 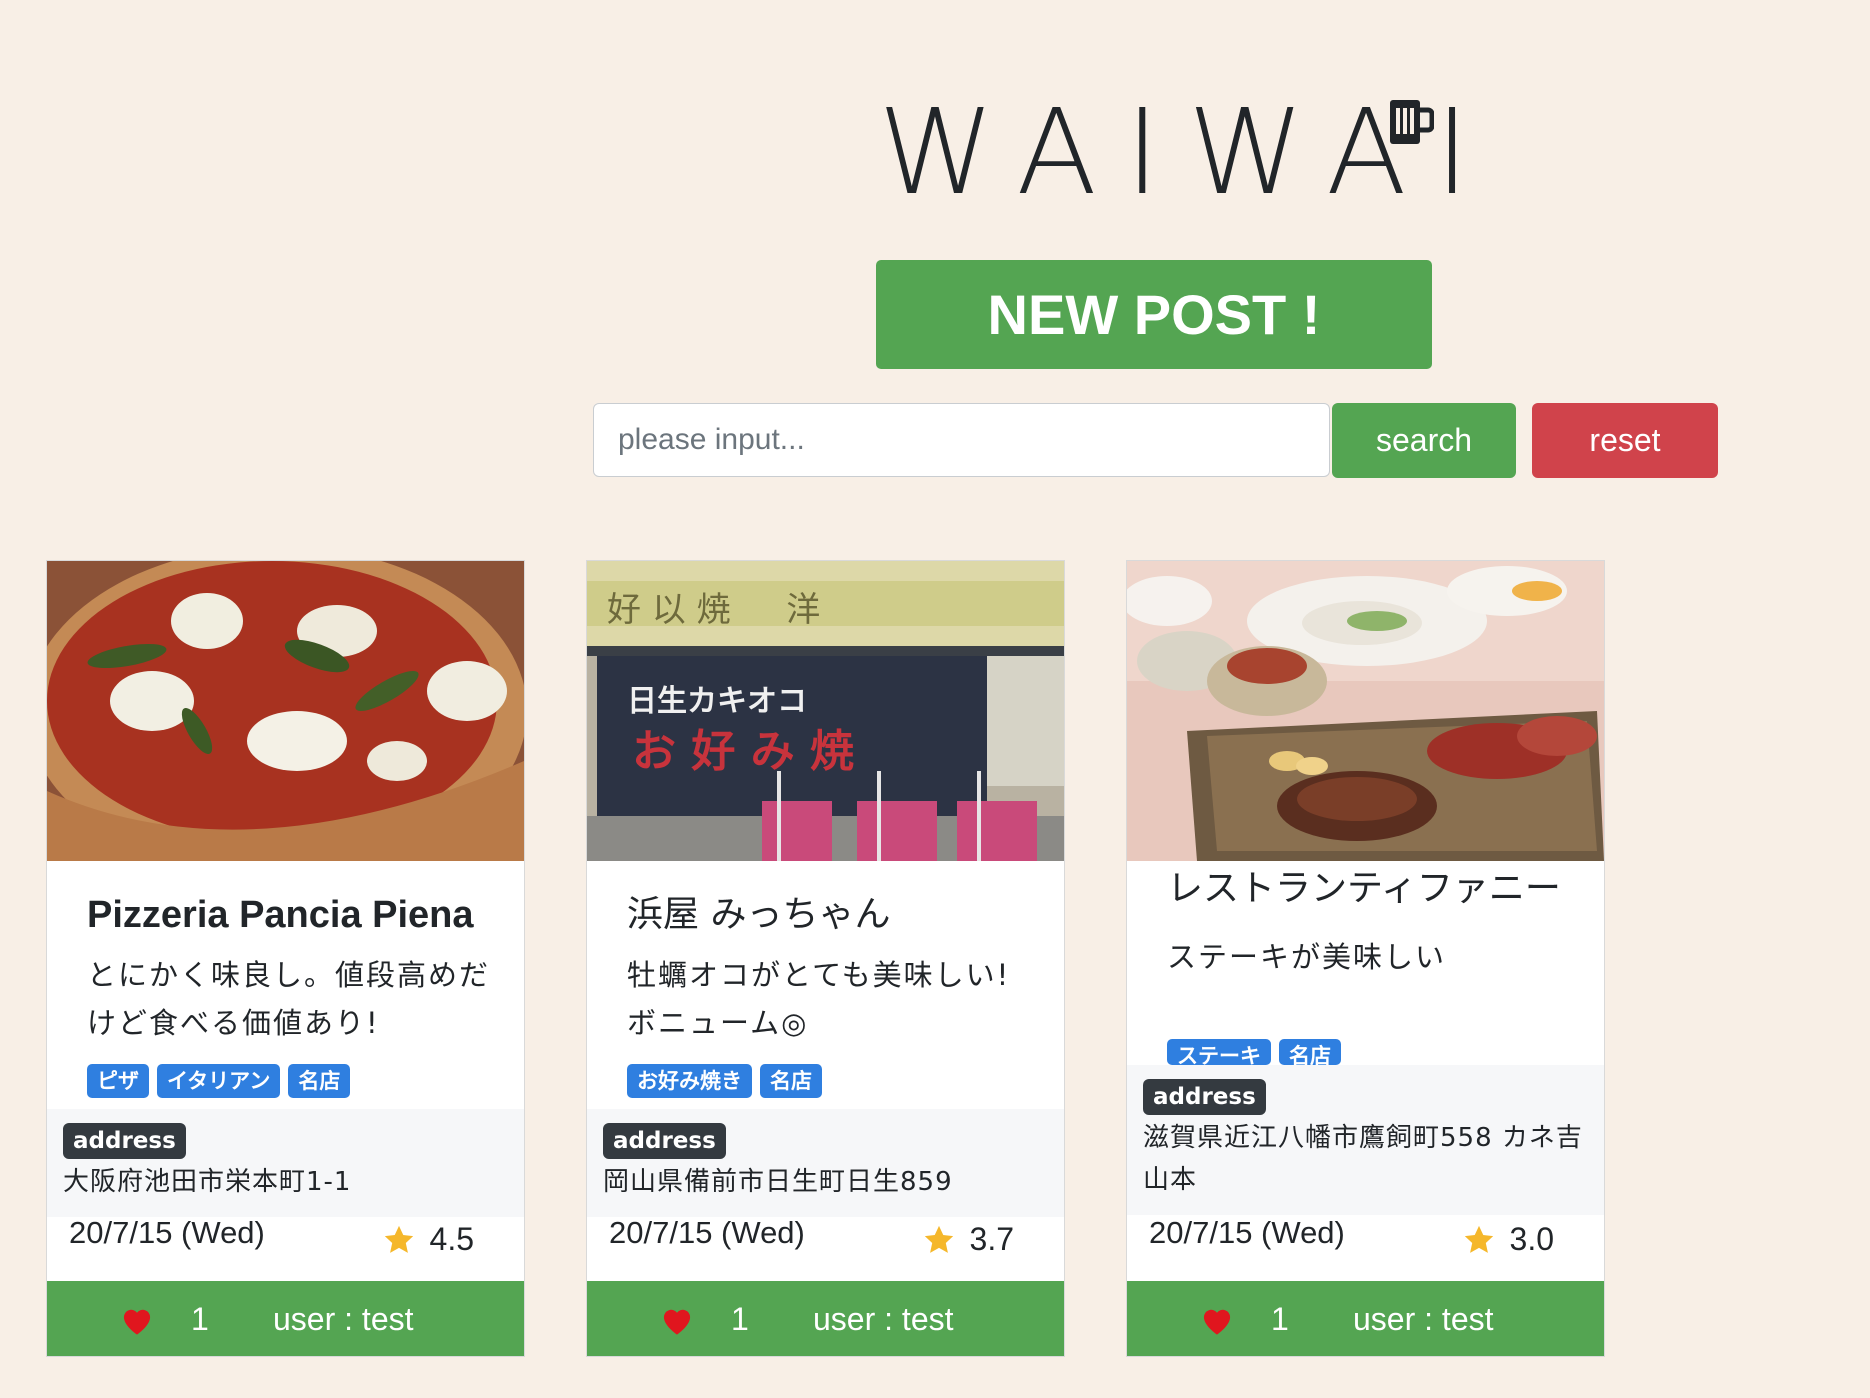 I want to click on svg-text: 日生カキオコ, so click(x=717, y=701).